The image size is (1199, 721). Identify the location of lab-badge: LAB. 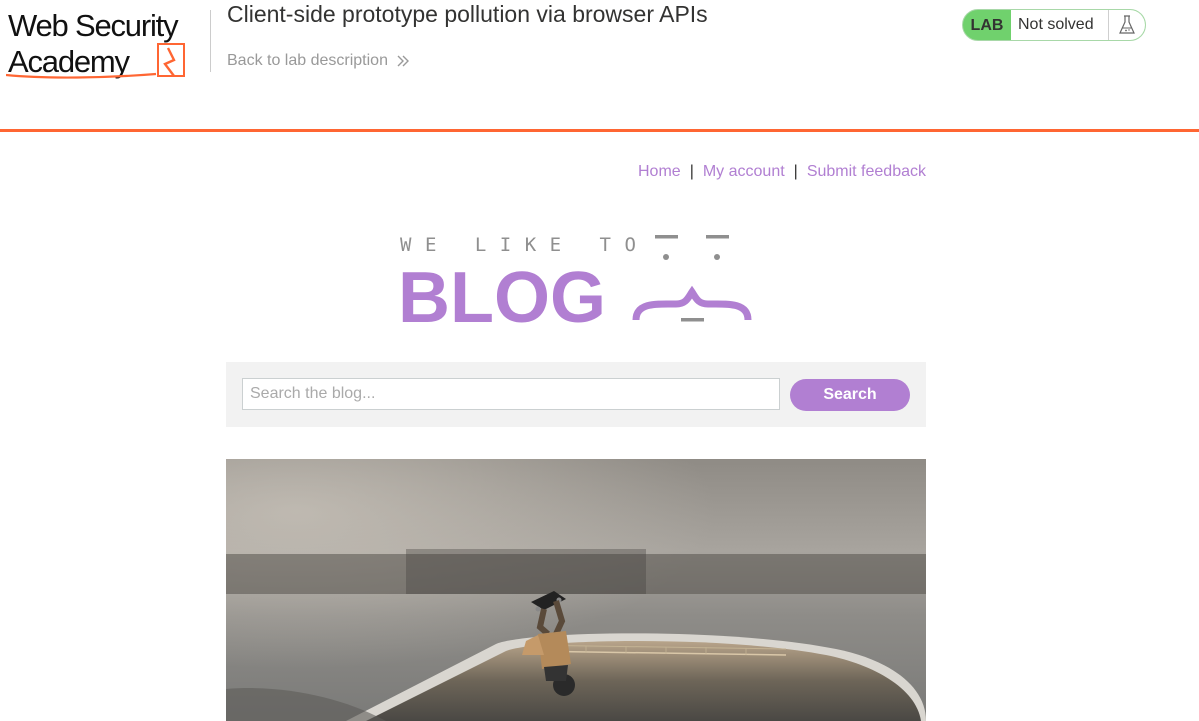
(987, 25).